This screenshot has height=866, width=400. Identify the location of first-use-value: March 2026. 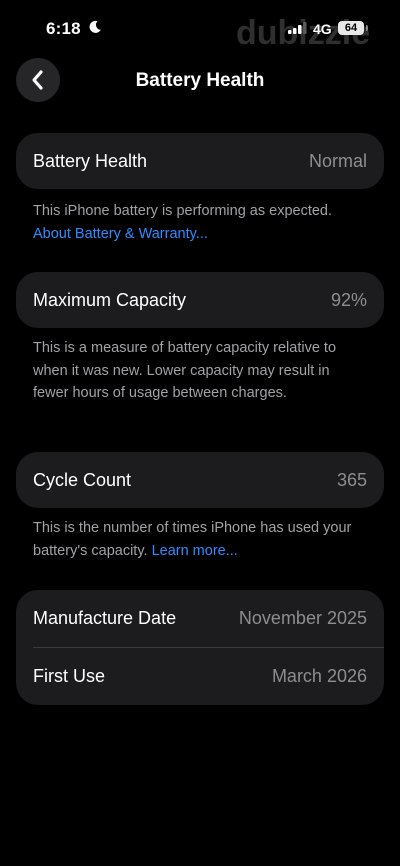
(319, 676).